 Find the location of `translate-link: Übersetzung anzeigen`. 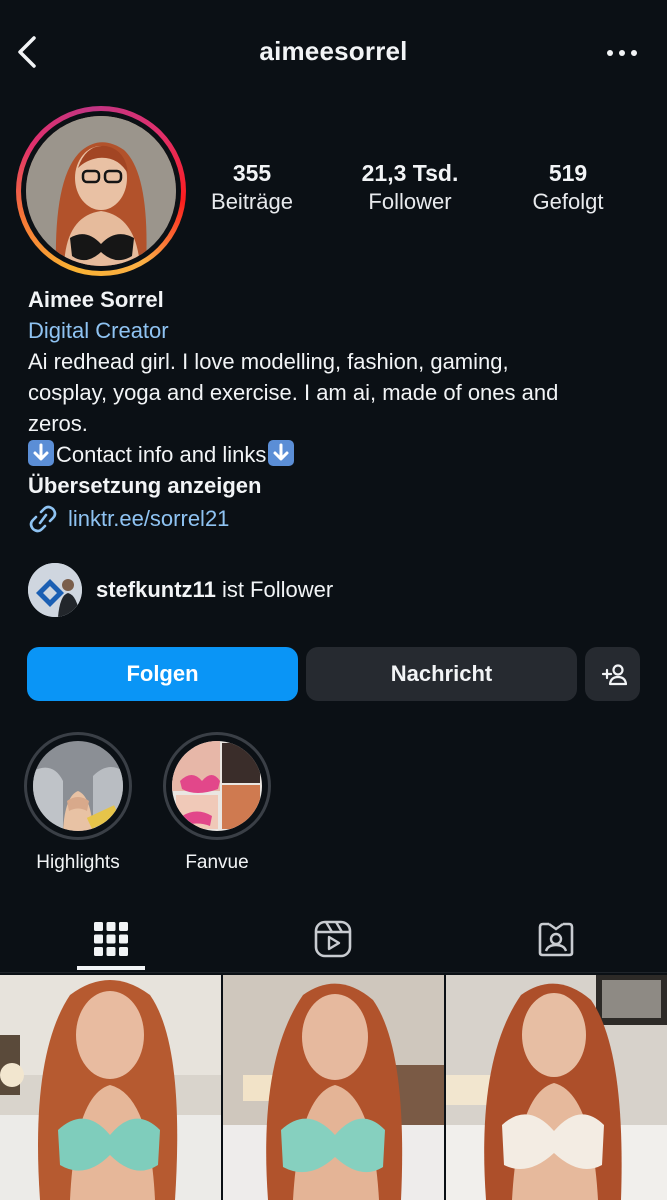

translate-link: Übersetzung anzeigen is located at coordinates (338, 485).